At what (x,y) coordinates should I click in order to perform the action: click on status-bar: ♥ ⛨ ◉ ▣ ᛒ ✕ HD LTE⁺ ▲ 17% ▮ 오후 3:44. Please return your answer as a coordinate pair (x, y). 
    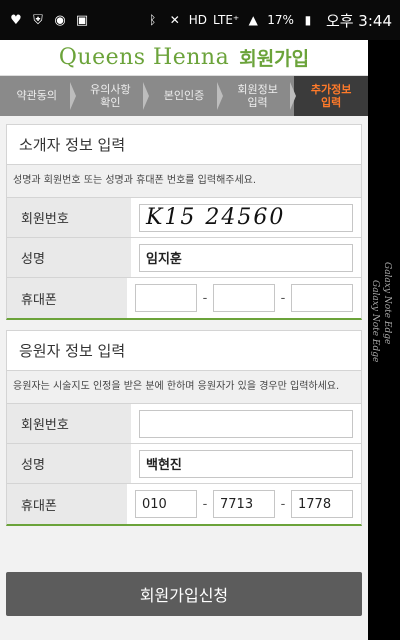
    Looking at the image, I should click on (200, 20).